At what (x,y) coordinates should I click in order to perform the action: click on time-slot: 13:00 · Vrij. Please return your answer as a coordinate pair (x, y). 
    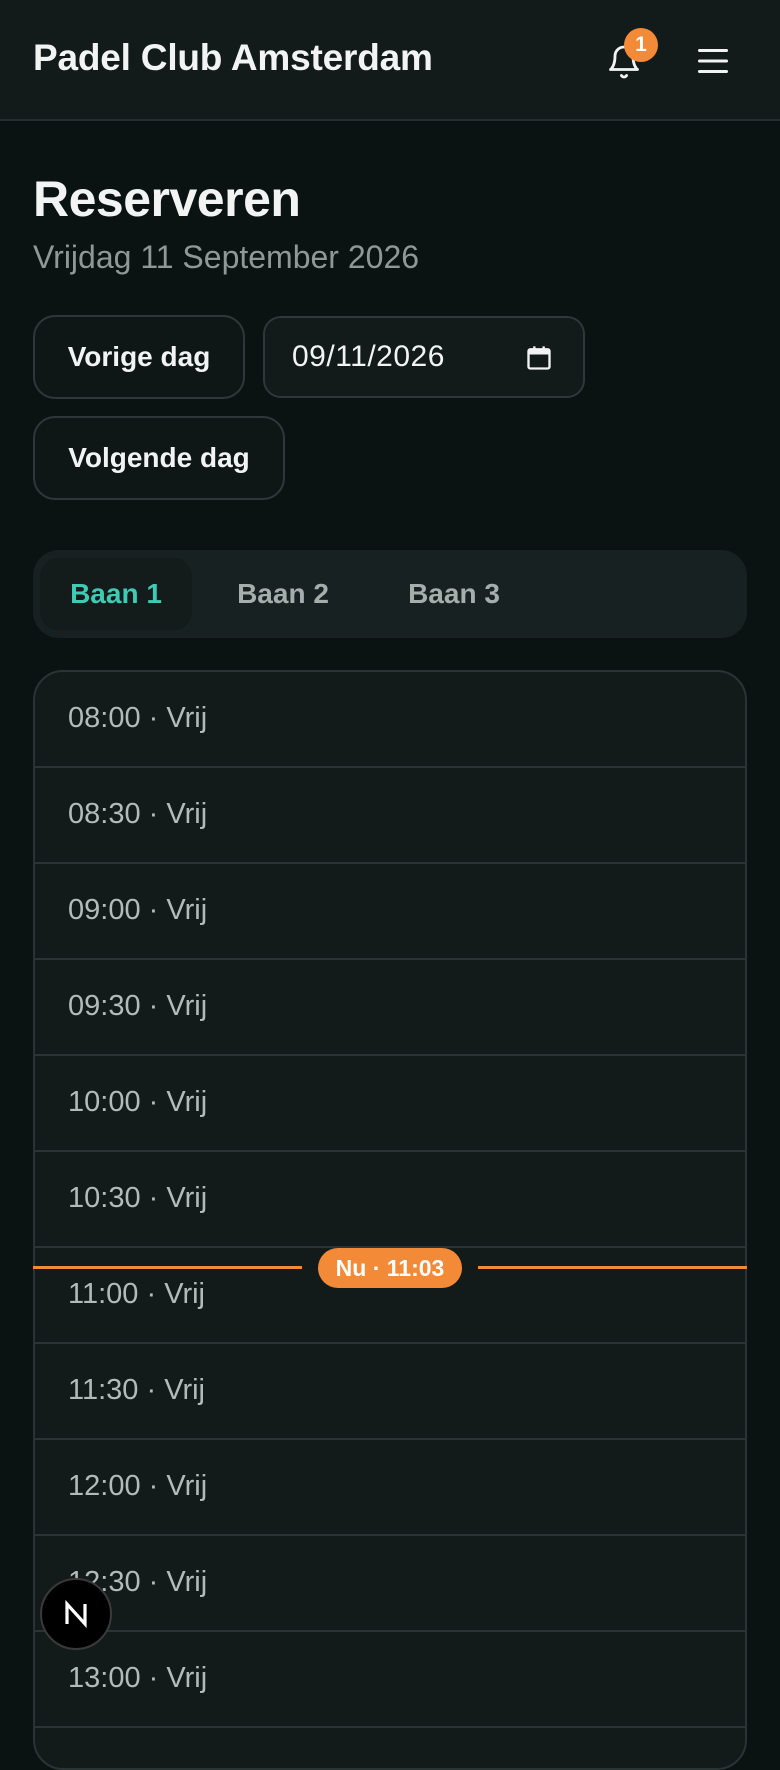
    Looking at the image, I should click on (390, 1680).